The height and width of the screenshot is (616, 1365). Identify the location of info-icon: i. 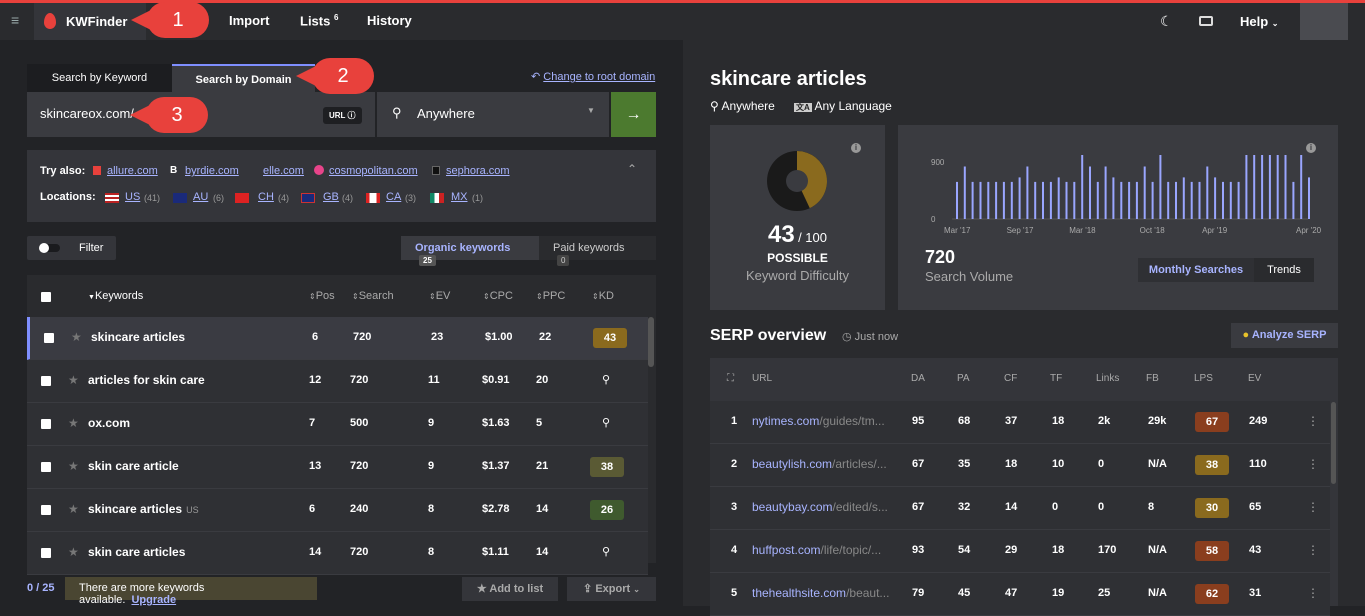
(856, 148).